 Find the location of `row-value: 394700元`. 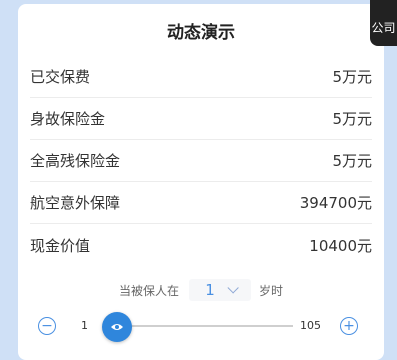

row-value: 394700元 is located at coordinates (335, 203).